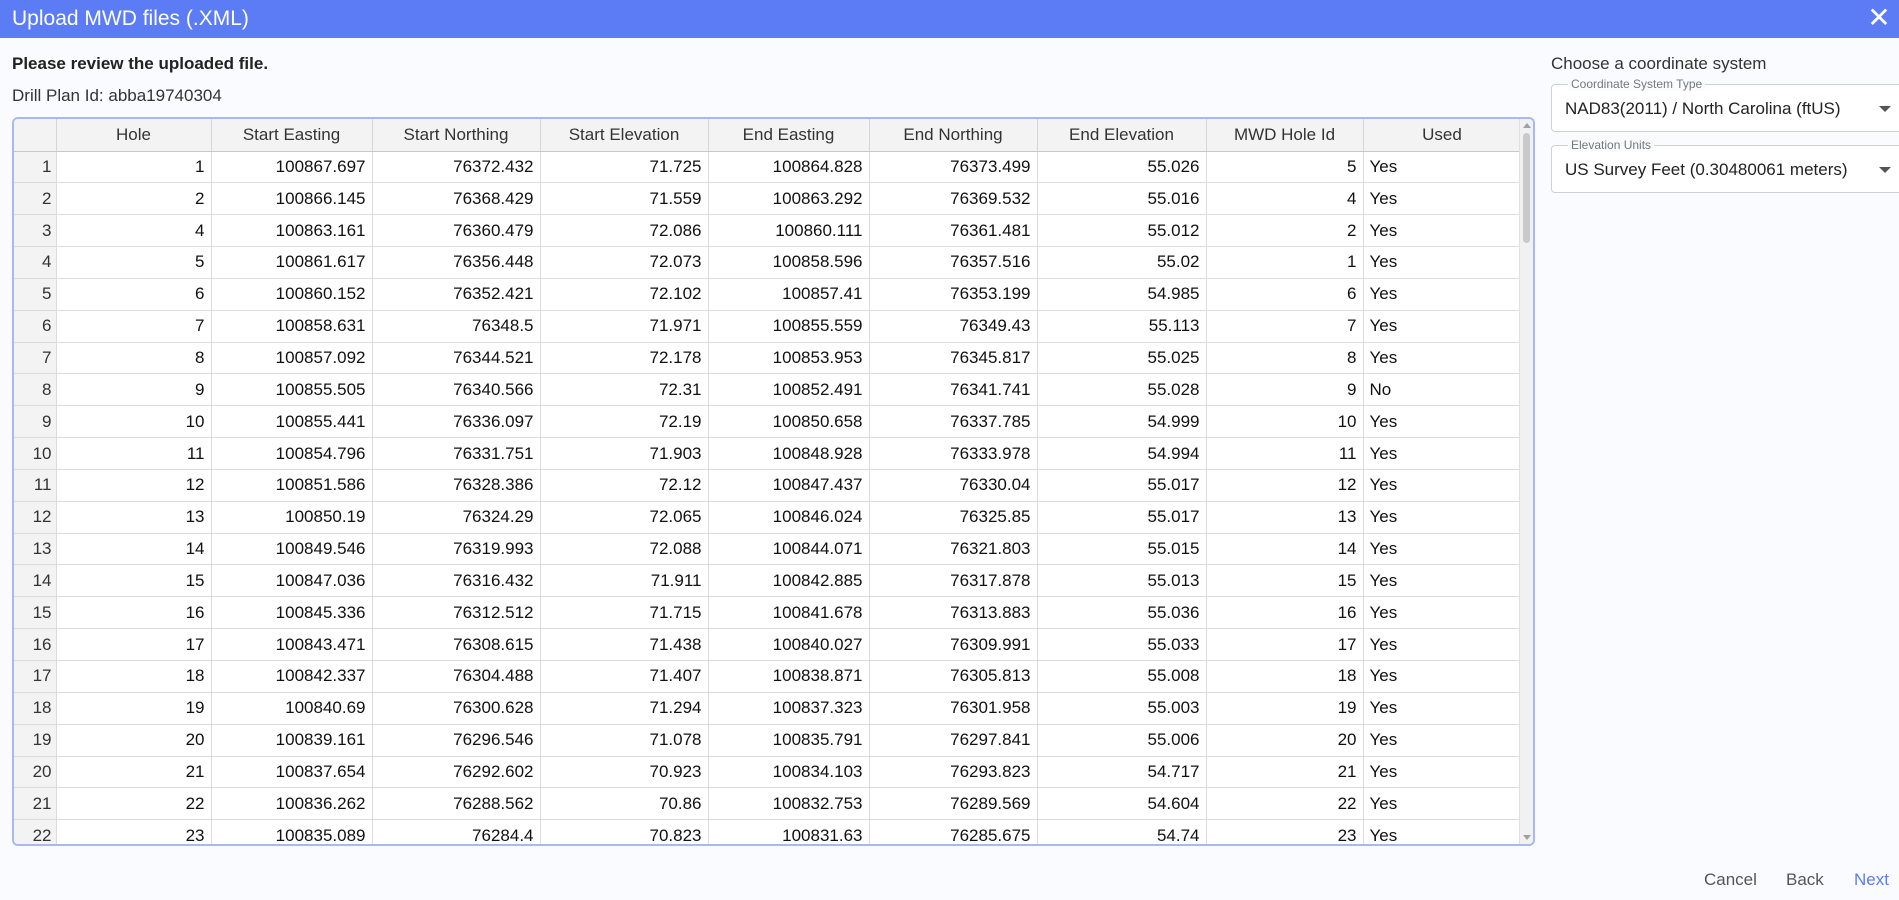  Describe the element at coordinates (1285, 453) in the screenshot. I see `table-cell: 11` at that location.